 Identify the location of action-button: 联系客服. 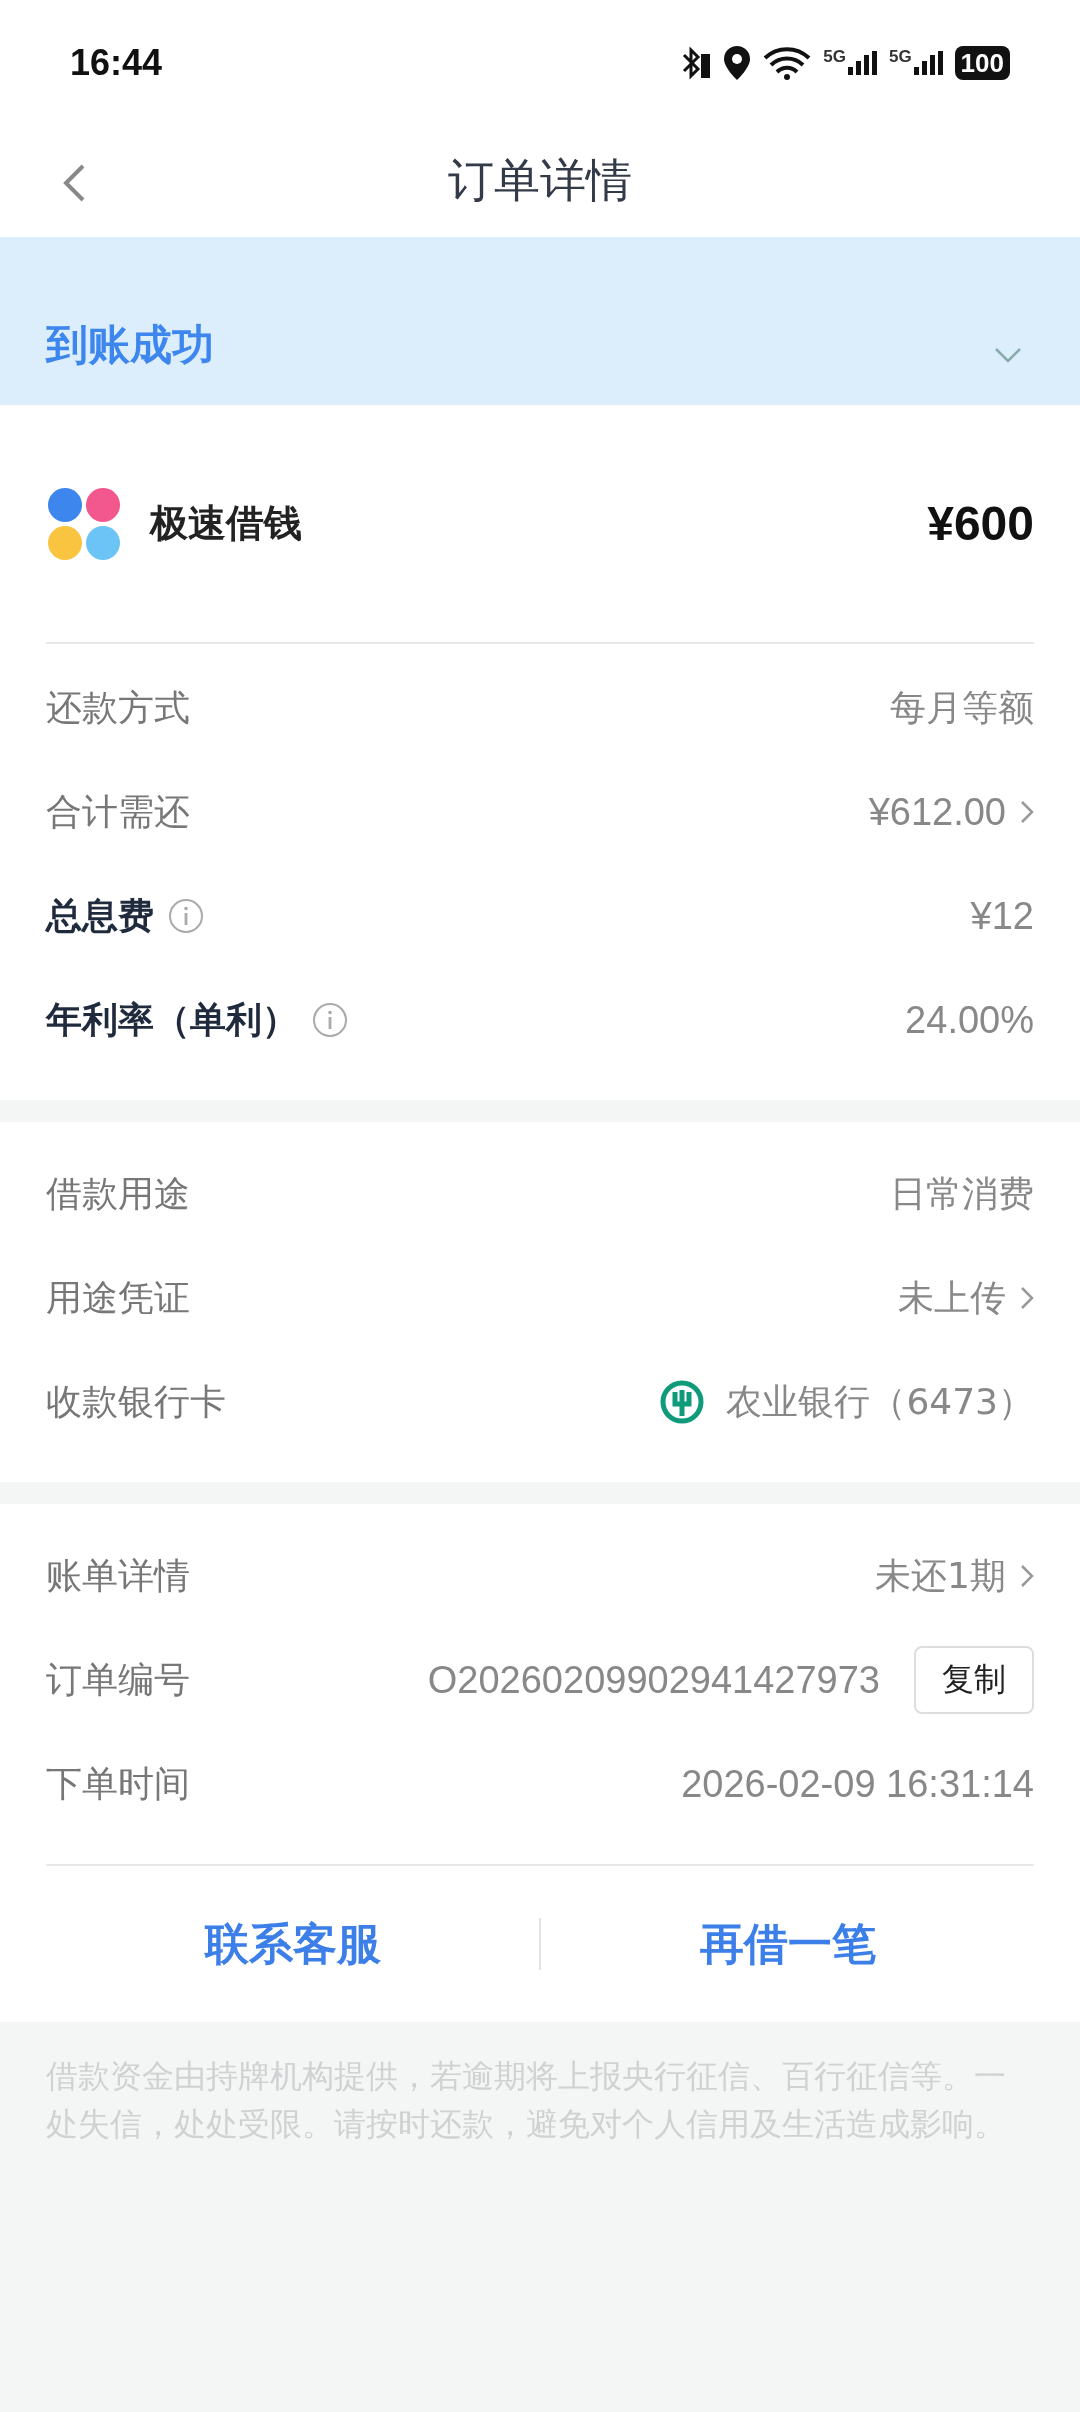
(292, 1944).